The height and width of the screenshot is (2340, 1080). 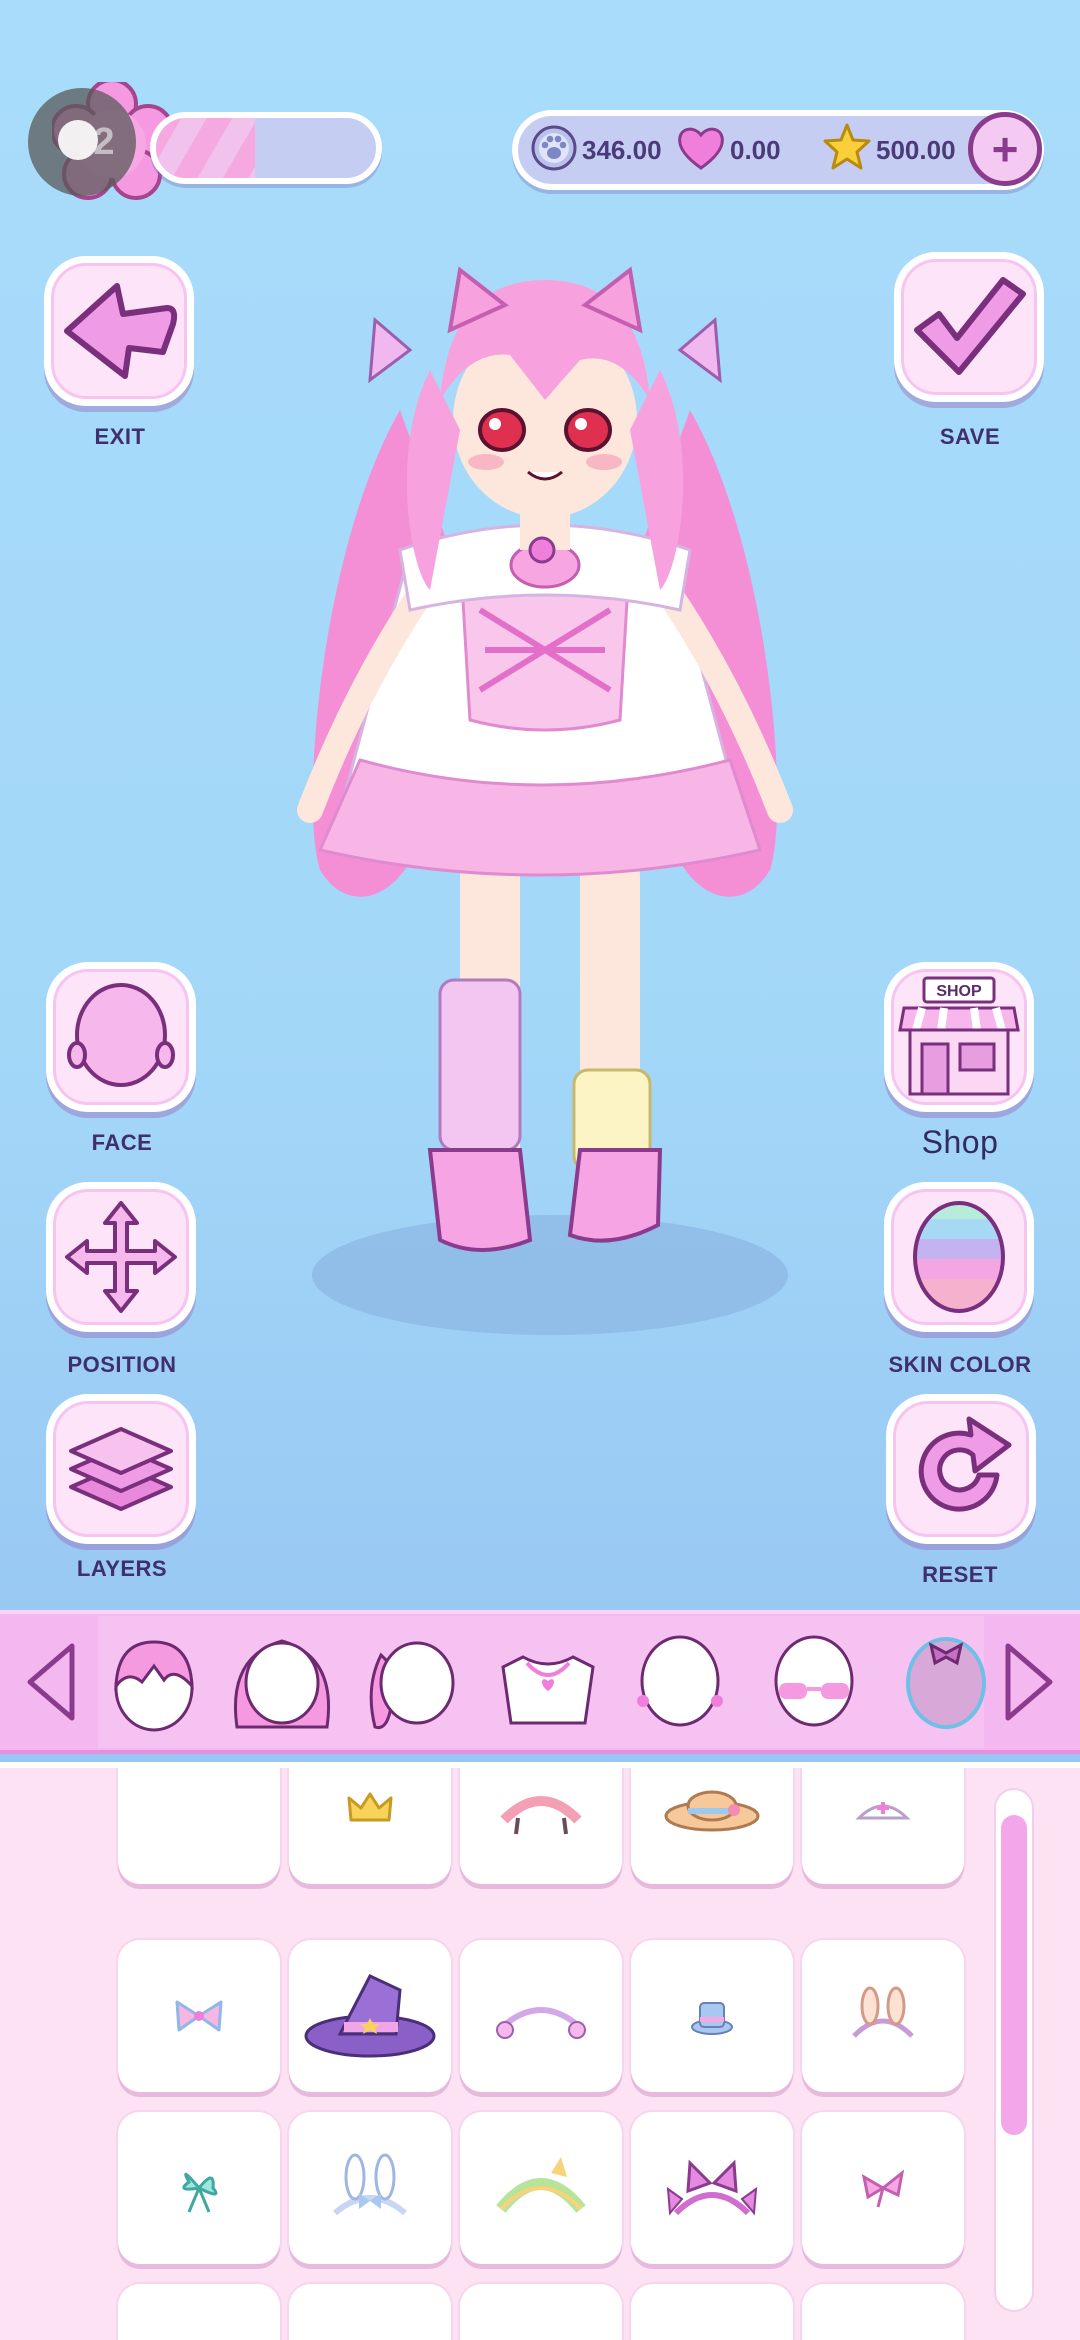 I want to click on paw-coin-value: 346.00, so click(x=622, y=150).